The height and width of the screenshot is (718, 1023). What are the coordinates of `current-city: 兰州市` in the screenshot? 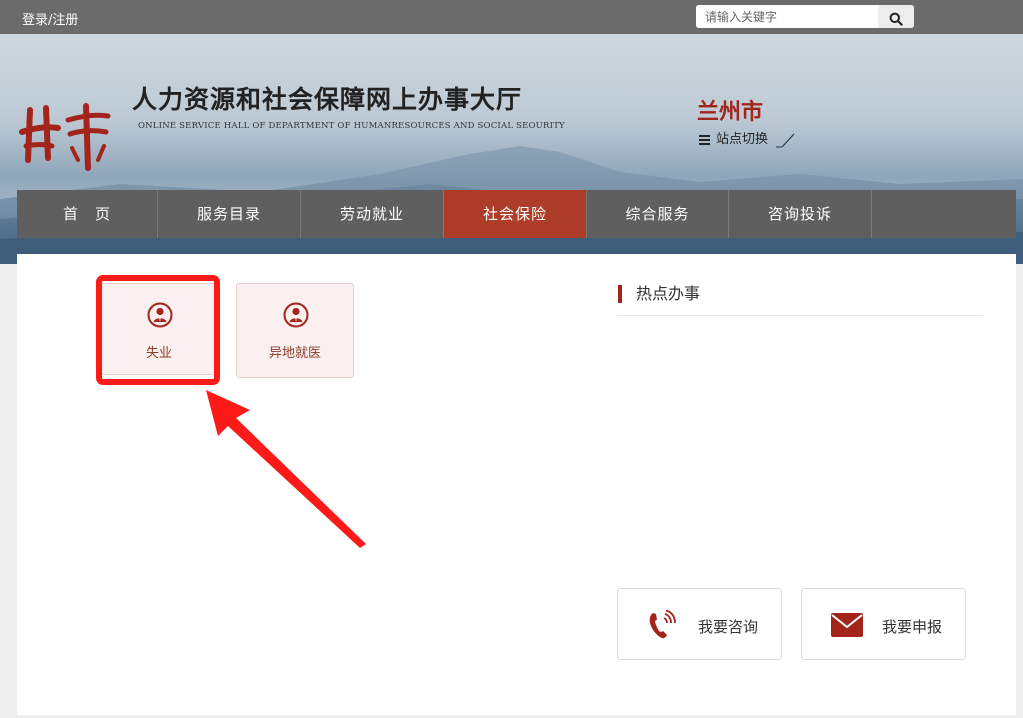 It's located at (730, 112).